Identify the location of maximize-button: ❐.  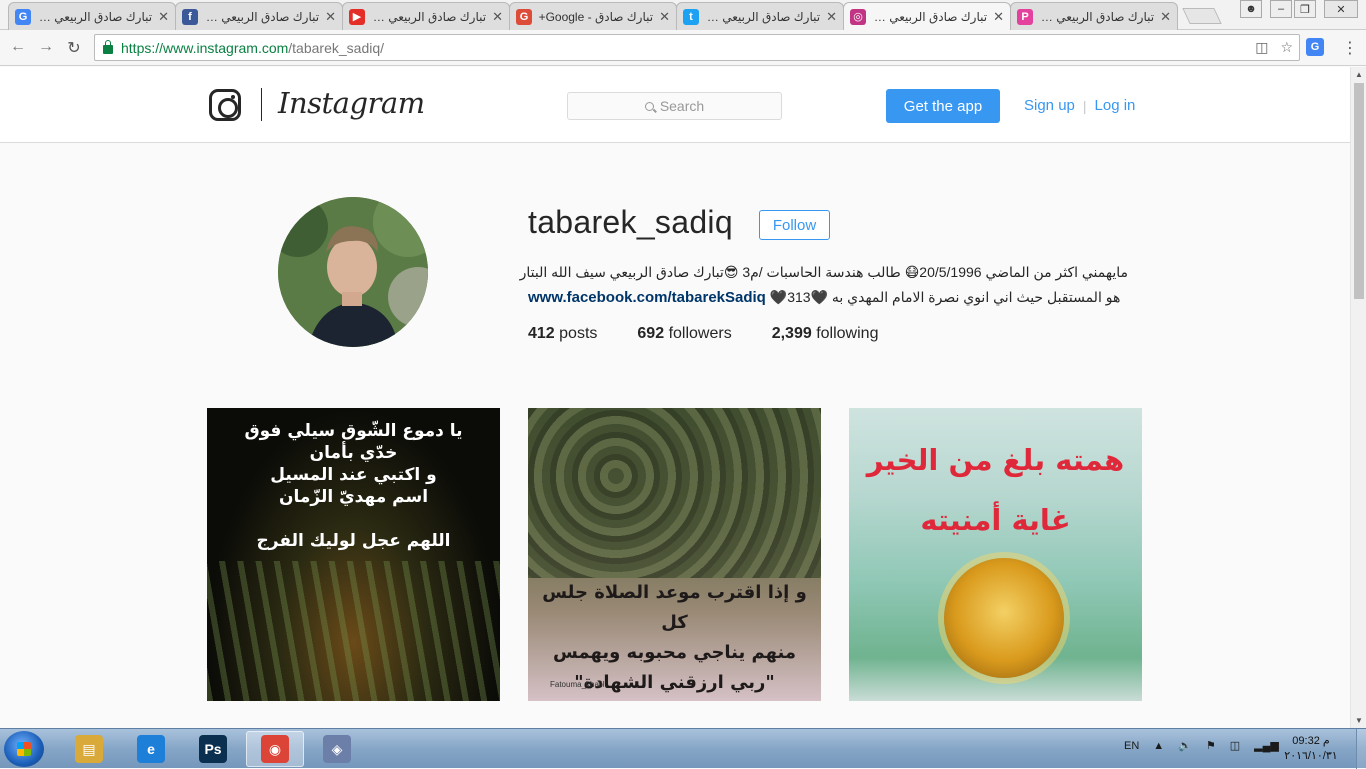
(1305, 9).